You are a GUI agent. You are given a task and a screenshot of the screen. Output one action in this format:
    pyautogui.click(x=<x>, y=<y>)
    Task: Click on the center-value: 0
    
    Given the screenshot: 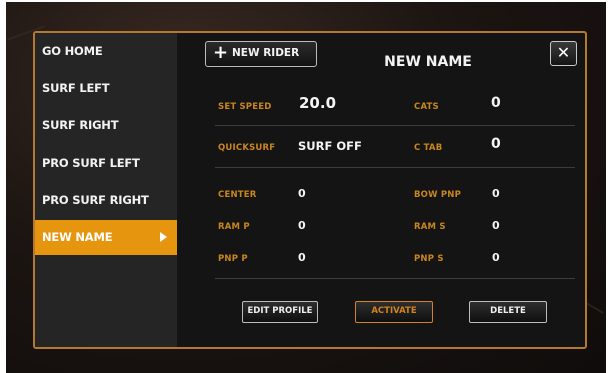 What is the action you would take?
    pyautogui.click(x=302, y=193)
    